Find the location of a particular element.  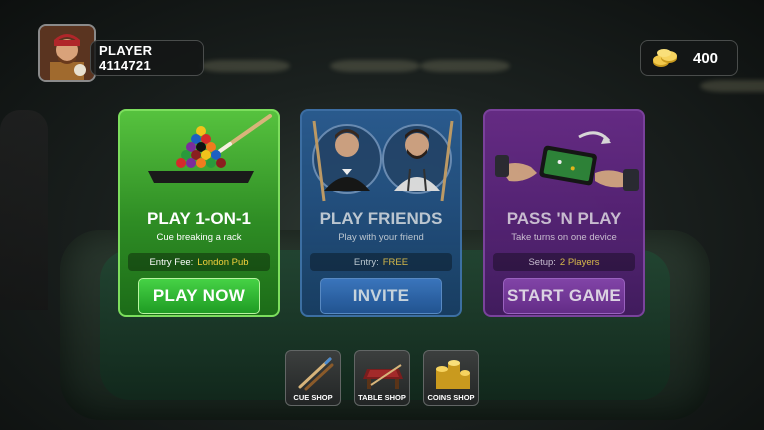

coins-balance: 400 is located at coordinates (689, 58).